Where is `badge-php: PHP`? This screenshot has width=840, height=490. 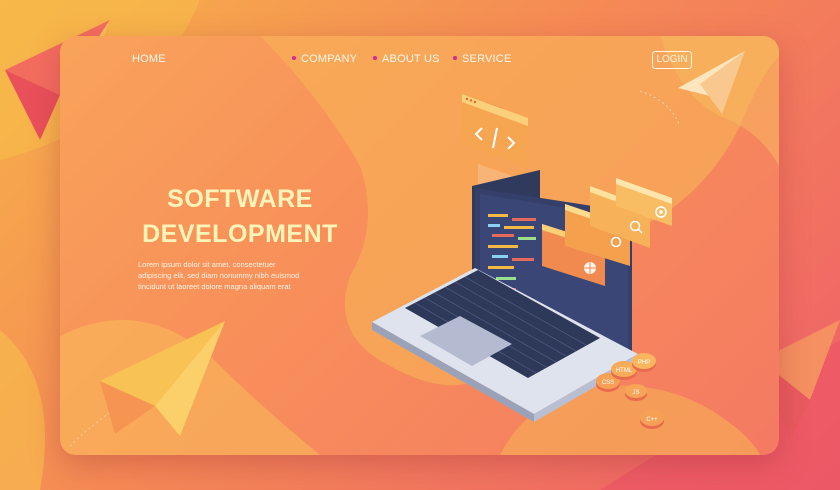 badge-php: PHP is located at coordinates (644, 362).